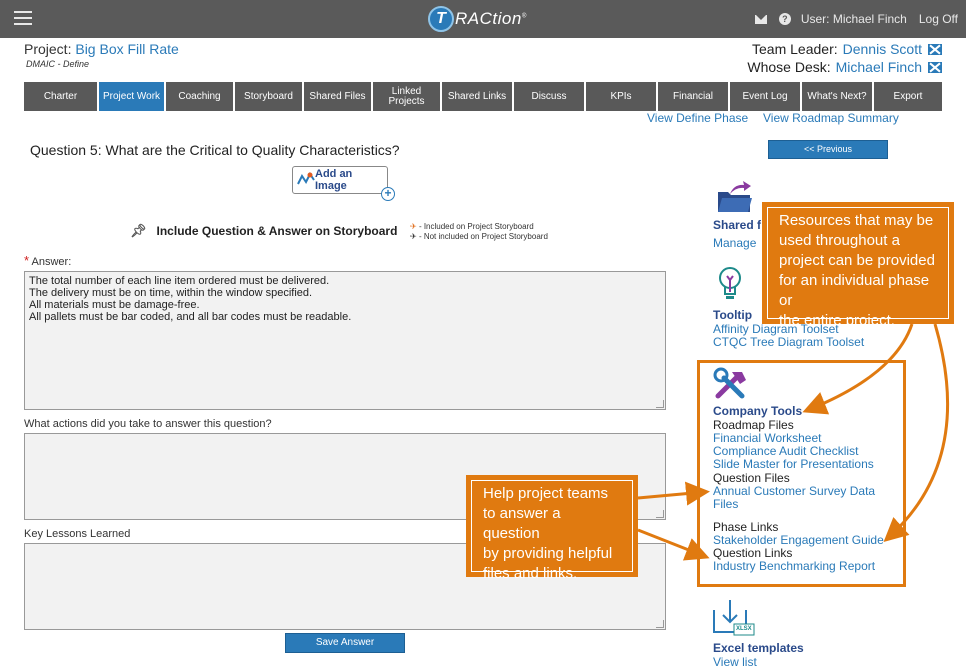 This screenshot has width=966, height=670. Describe the element at coordinates (58, 64) in the screenshot. I see `phase-label: DMAIC - Define` at that location.